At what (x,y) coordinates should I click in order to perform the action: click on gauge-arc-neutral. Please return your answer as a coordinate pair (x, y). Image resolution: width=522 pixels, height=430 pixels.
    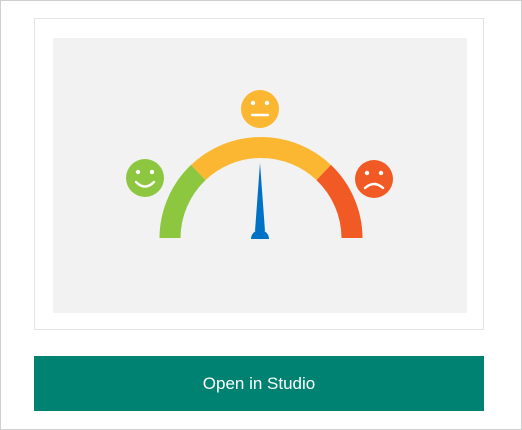
    Looking at the image, I should click on (261, 158).